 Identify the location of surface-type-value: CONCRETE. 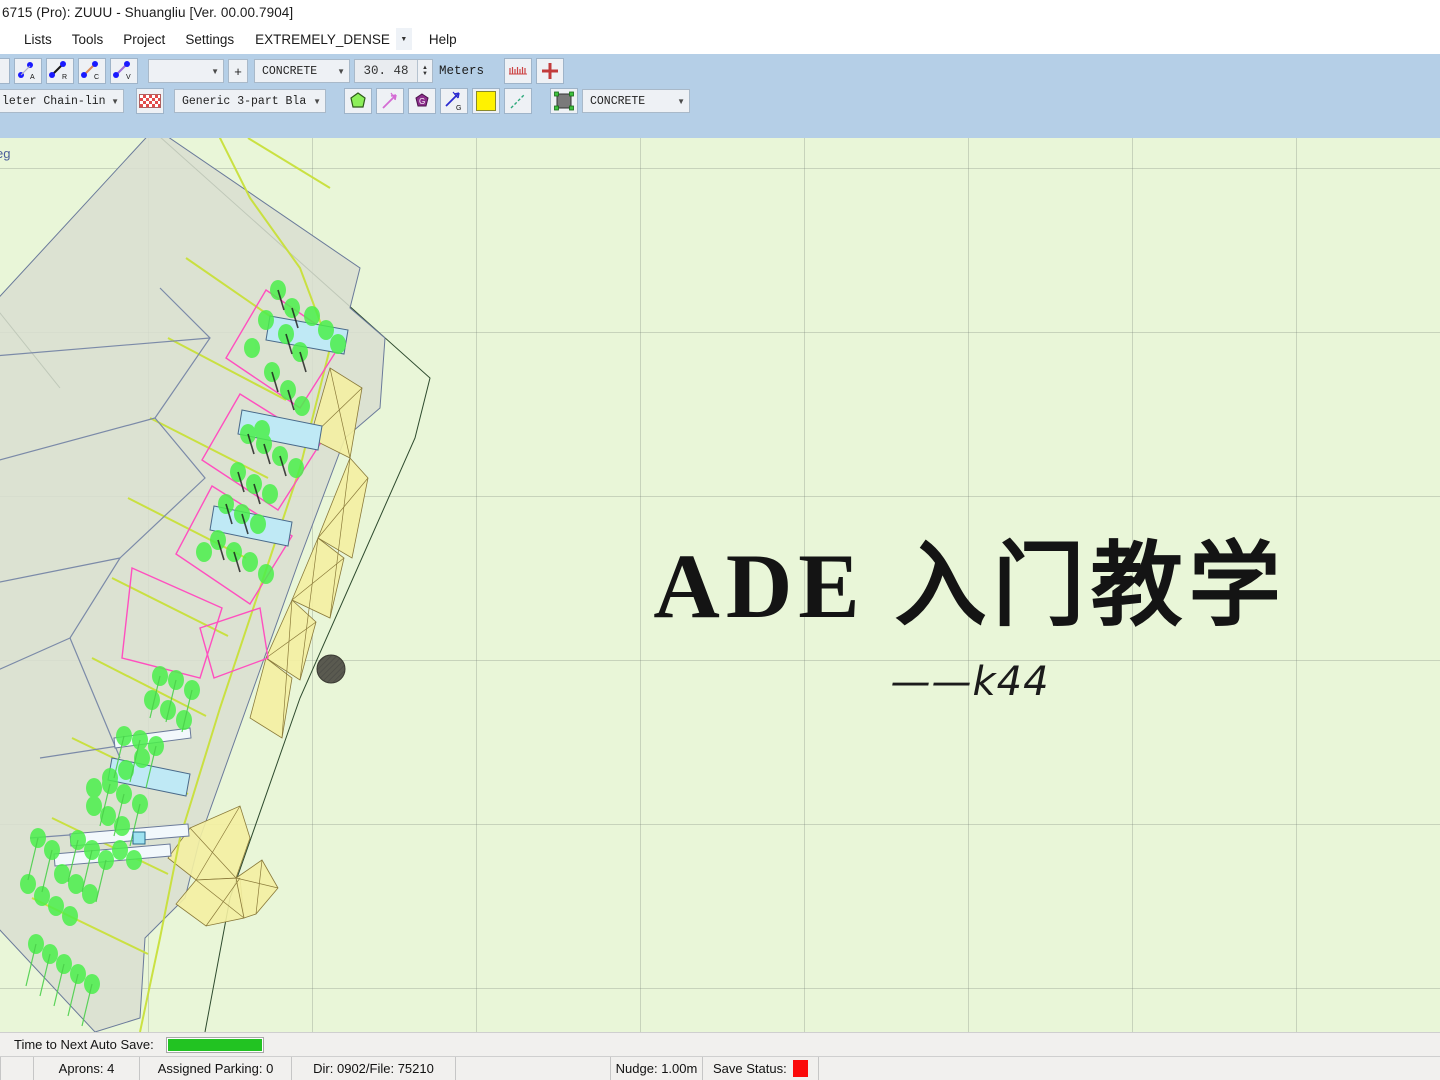
(290, 71).